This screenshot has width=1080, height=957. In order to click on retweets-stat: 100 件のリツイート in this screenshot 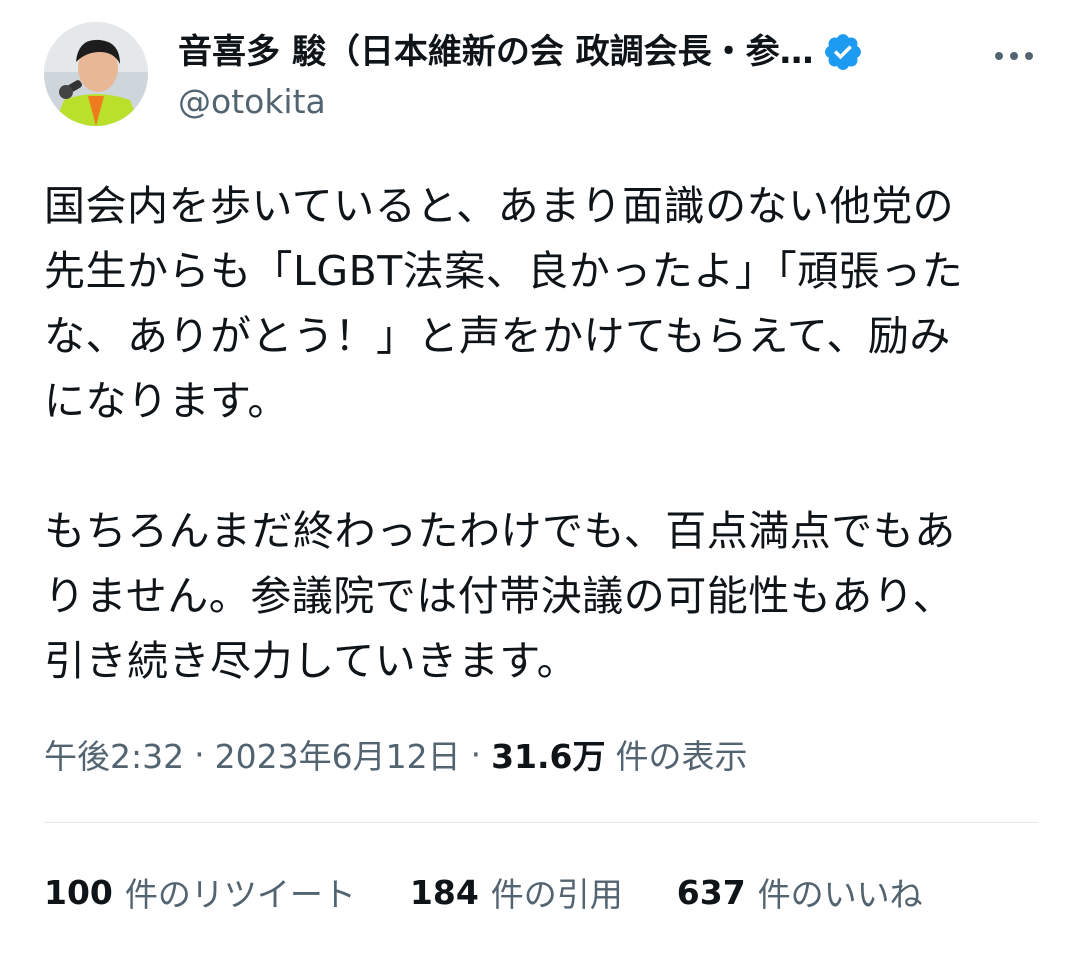, I will do `click(200, 892)`.